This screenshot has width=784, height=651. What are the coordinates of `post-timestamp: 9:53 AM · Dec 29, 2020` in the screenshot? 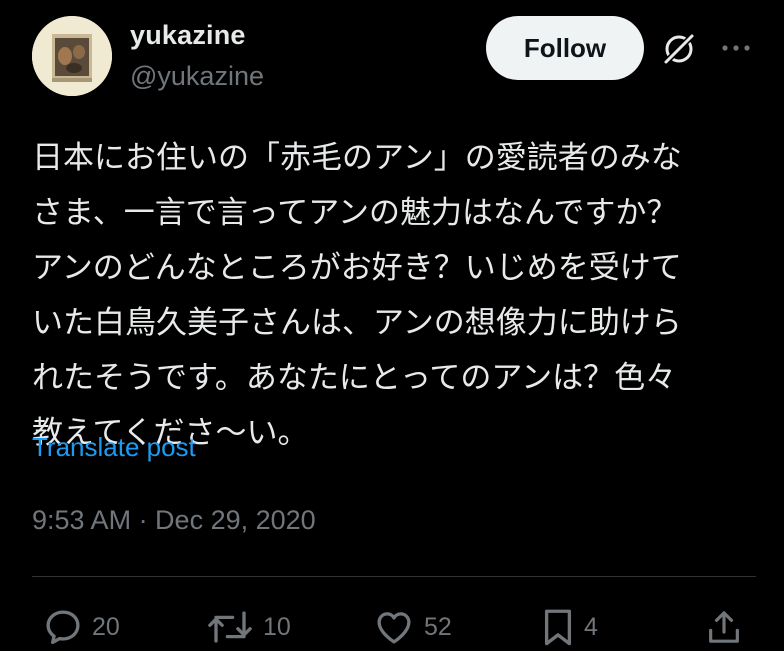 It's located at (174, 520).